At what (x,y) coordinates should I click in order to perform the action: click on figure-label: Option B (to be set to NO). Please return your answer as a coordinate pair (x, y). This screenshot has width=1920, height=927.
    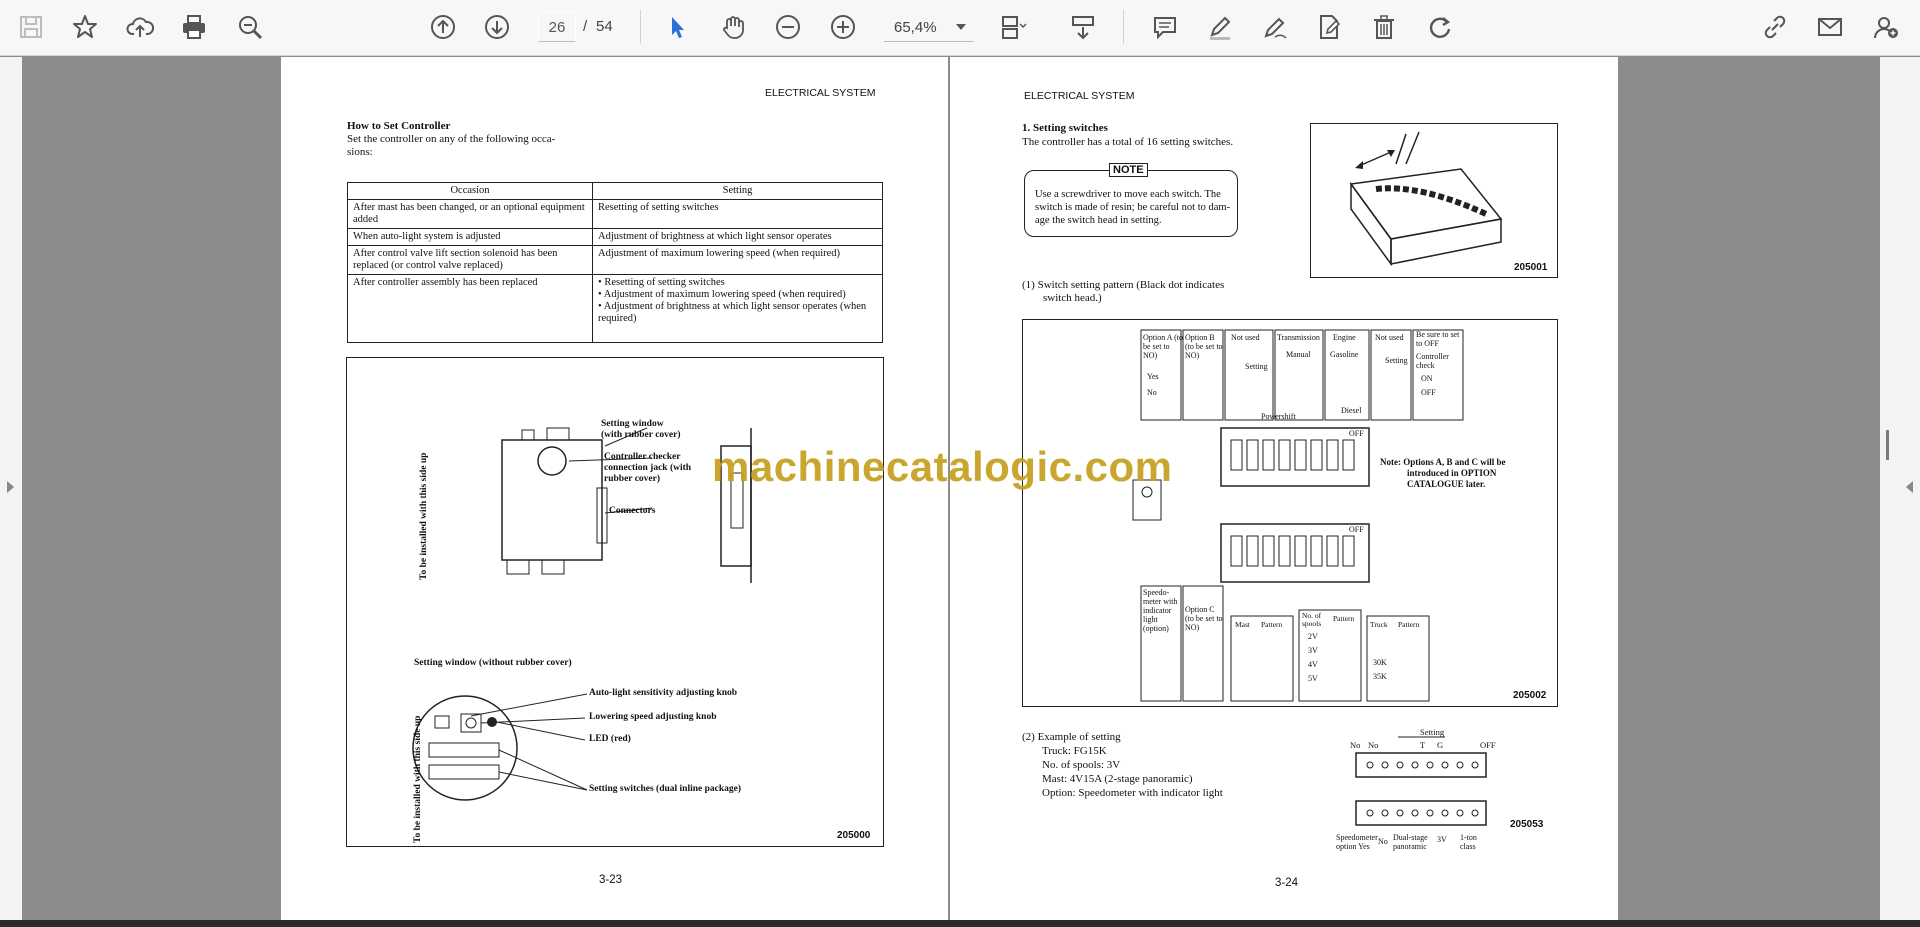
    Looking at the image, I should click on (1204, 346).